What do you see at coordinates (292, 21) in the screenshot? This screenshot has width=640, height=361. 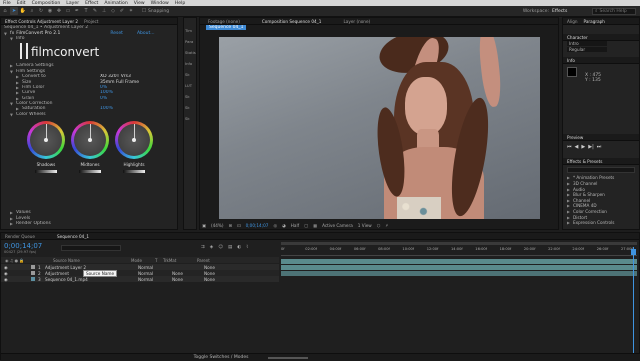 I see `tab-composition: Composition Sequence 04_1` at bounding box center [292, 21].